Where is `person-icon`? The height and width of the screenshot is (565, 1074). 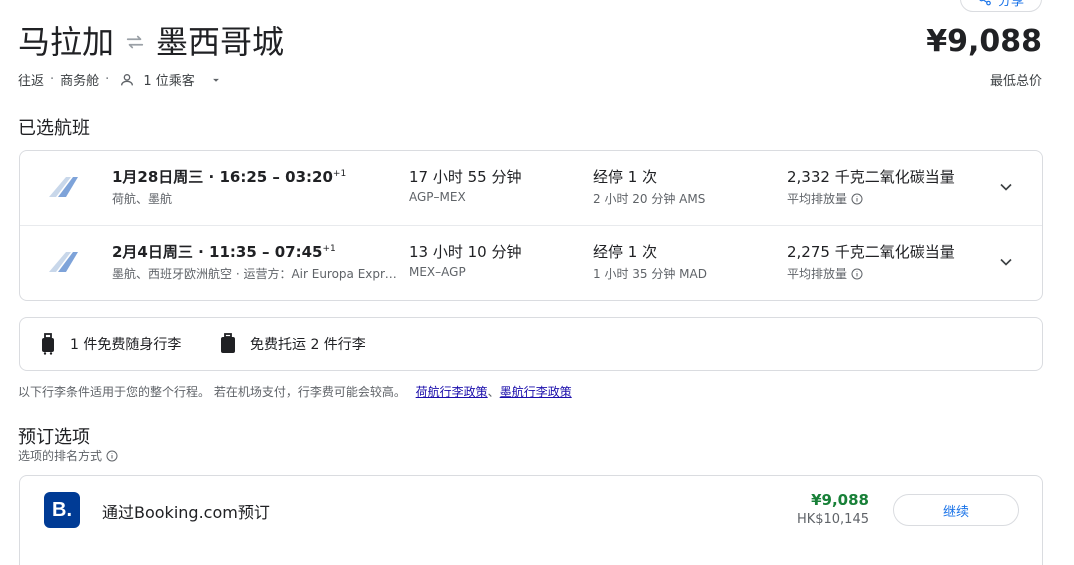
person-icon is located at coordinates (127, 79).